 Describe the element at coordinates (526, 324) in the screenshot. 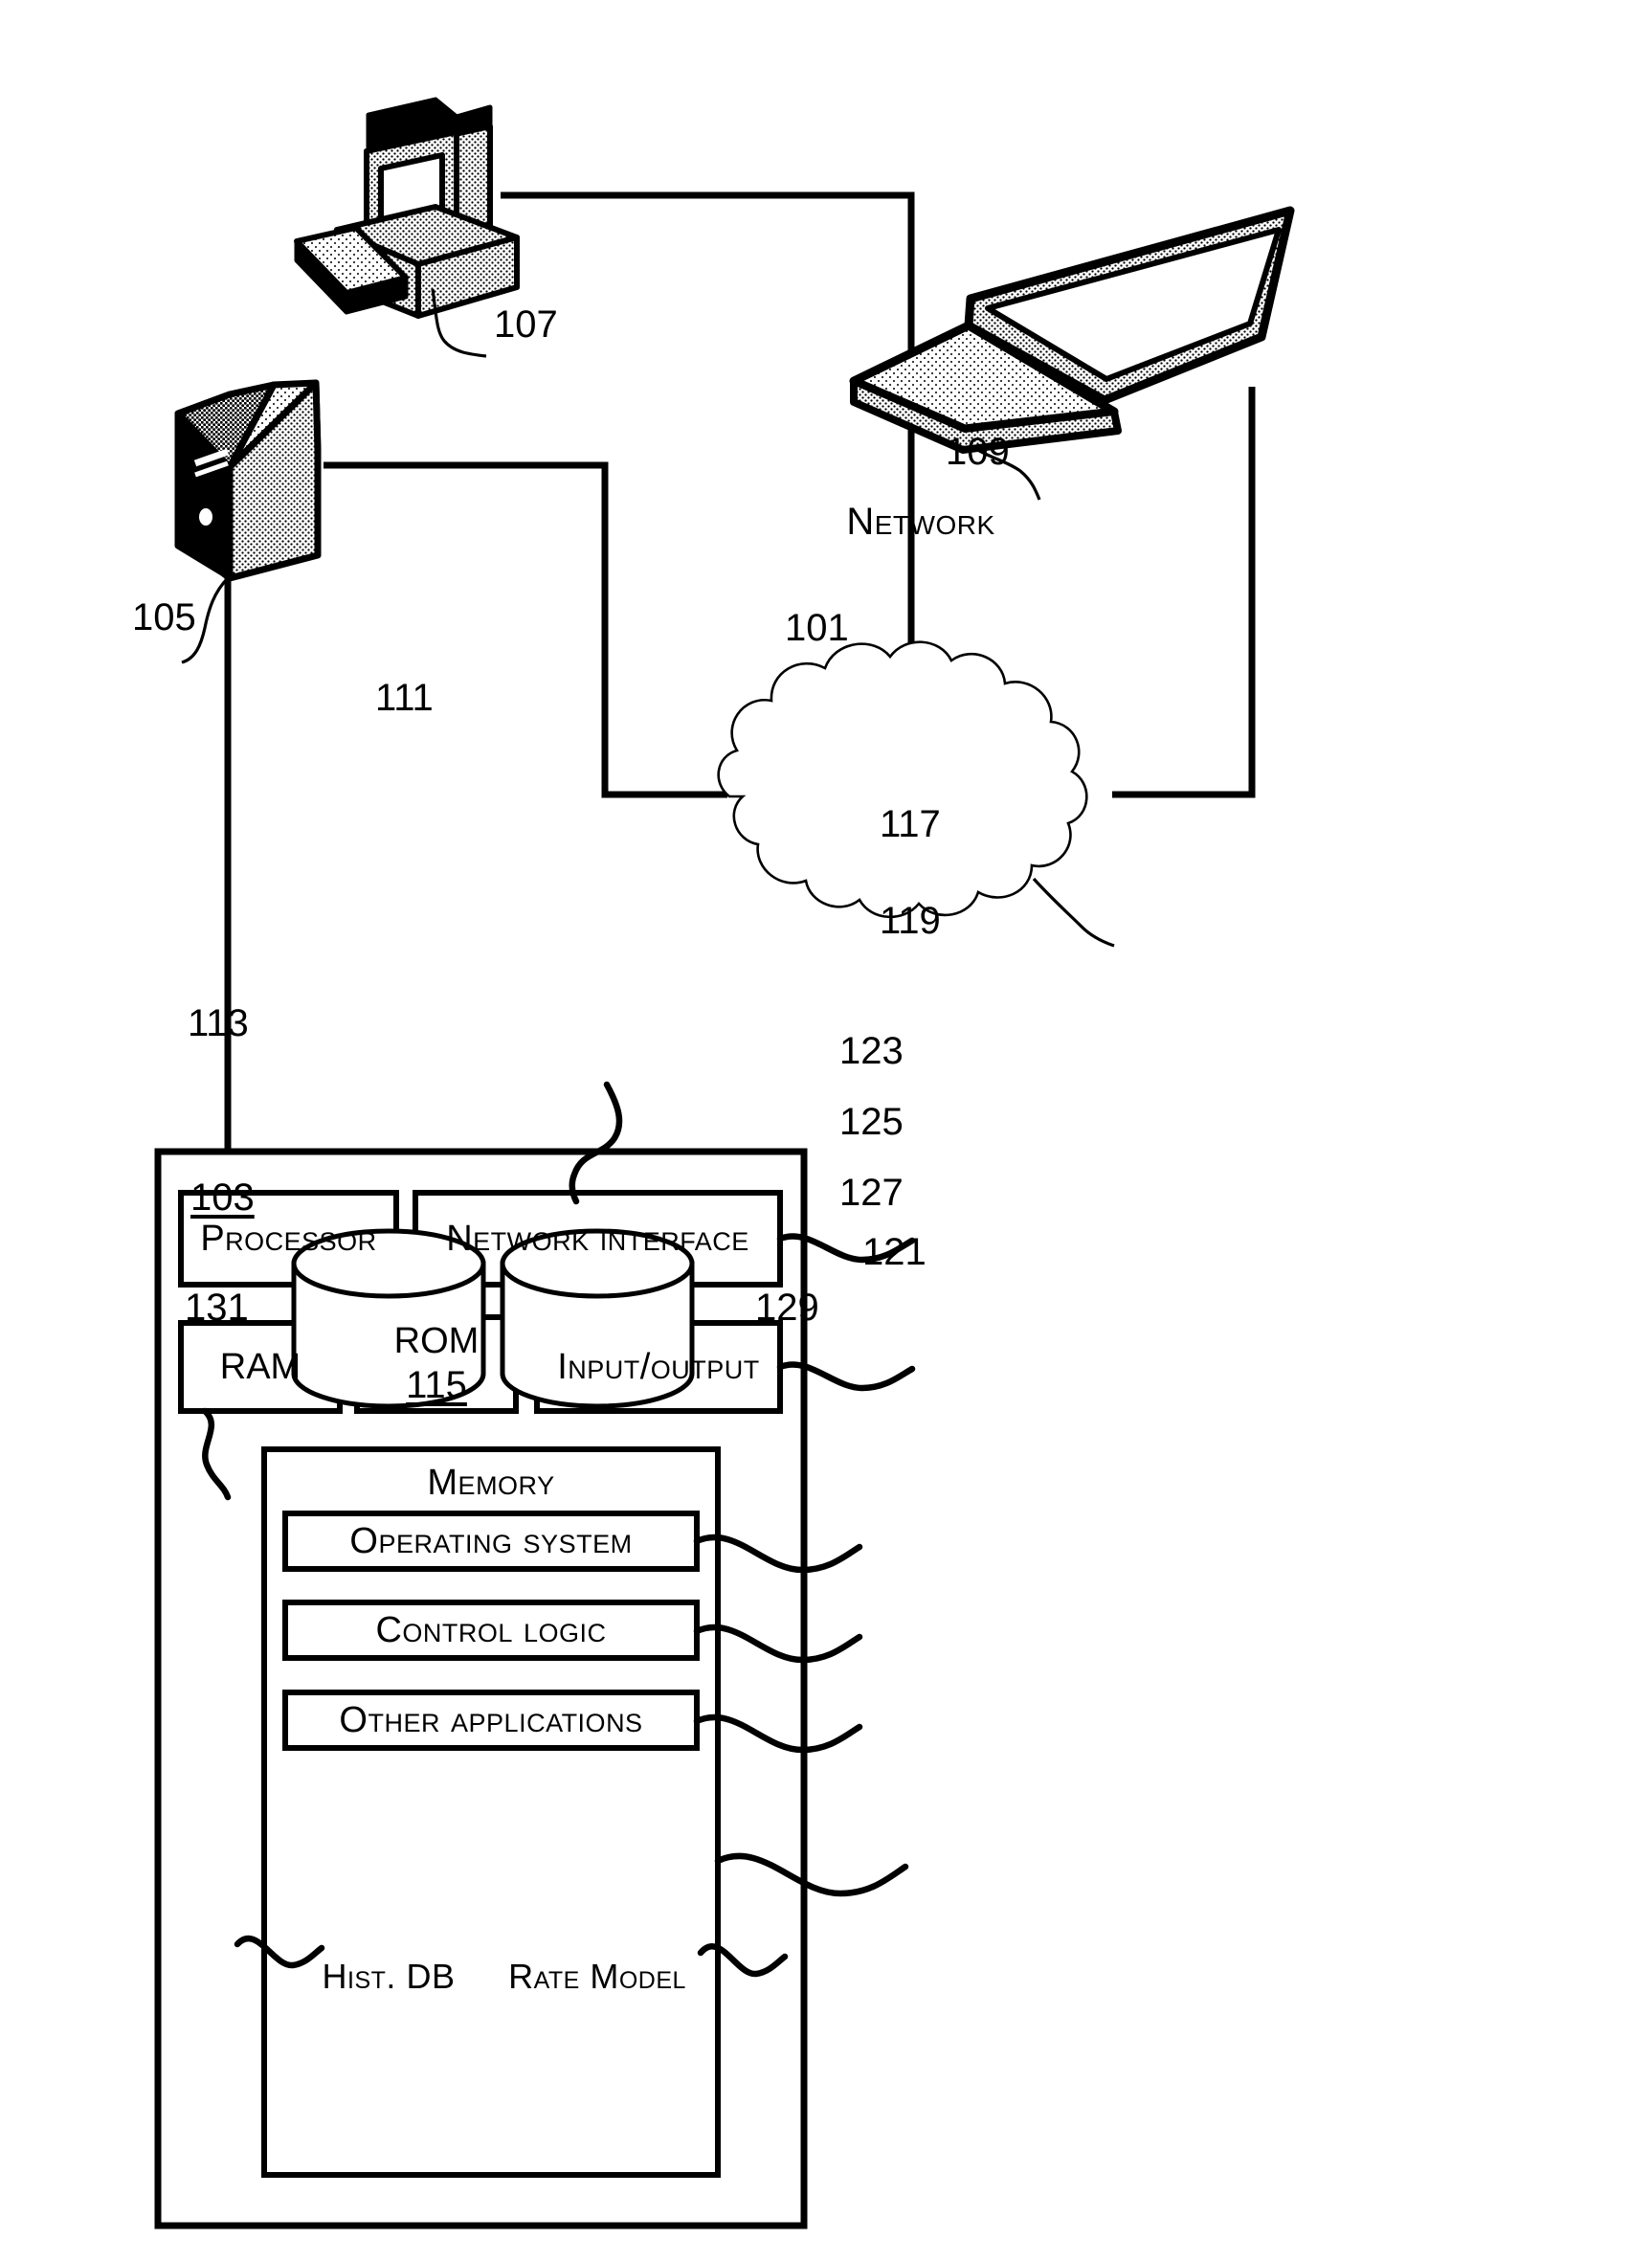

I see `ref-107: 107` at that location.